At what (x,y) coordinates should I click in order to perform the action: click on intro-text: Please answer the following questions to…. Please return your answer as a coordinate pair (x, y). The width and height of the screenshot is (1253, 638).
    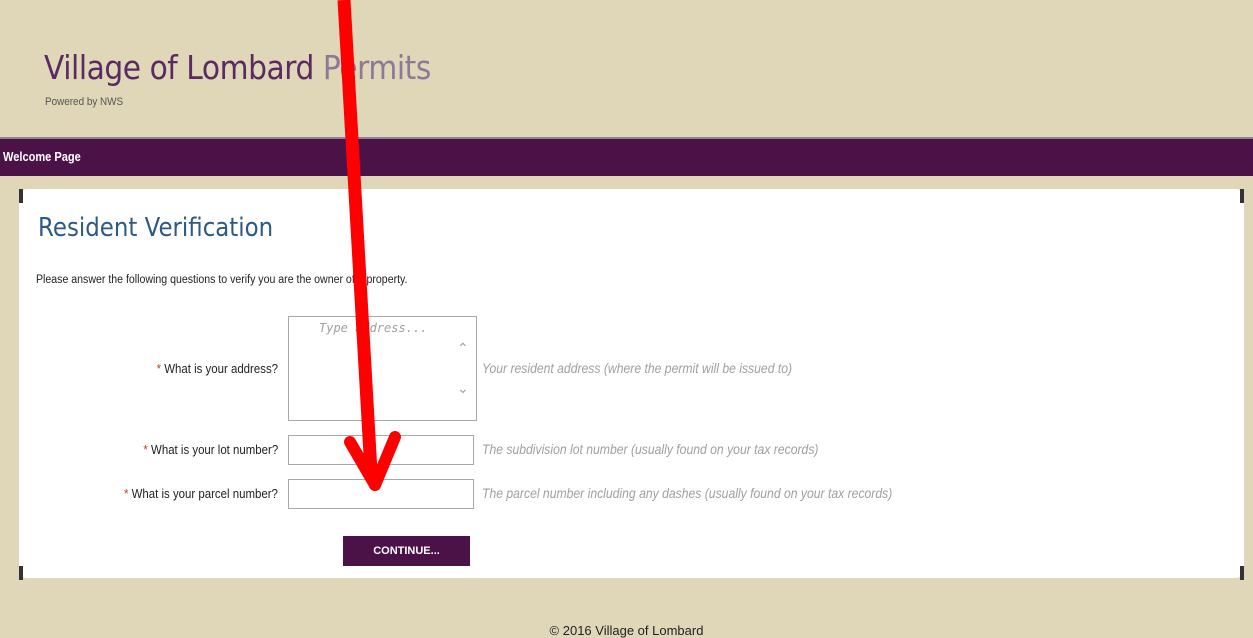
    Looking at the image, I should click on (222, 280).